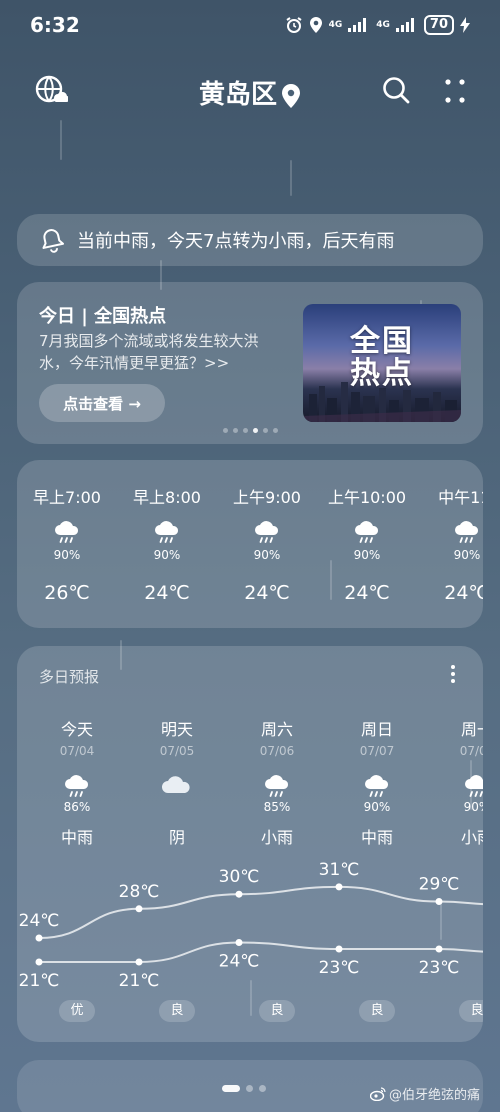  What do you see at coordinates (149, 352) in the screenshot?
I see `news-desc: 7月我国多个流域或将发生较大洪水，今年汛情更早更猛？>>` at bounding box center [149, 352].